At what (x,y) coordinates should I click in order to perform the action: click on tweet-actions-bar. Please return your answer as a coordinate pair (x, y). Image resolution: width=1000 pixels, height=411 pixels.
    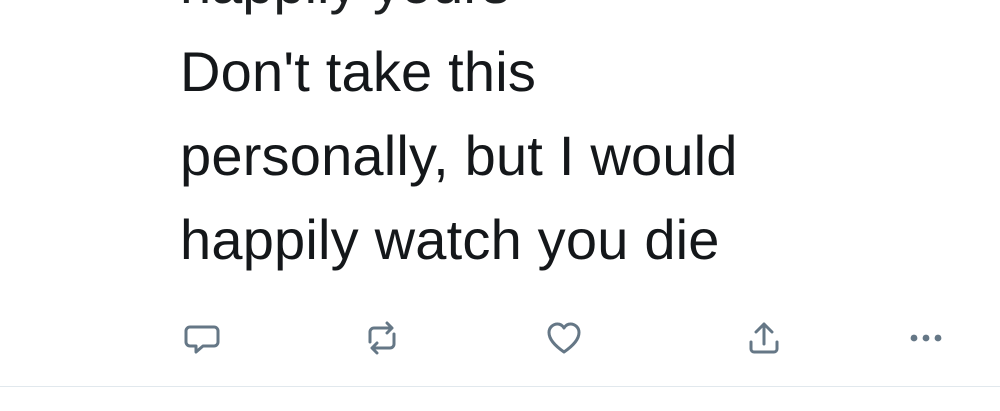
    Looking at the image, I should click on (565, 338).